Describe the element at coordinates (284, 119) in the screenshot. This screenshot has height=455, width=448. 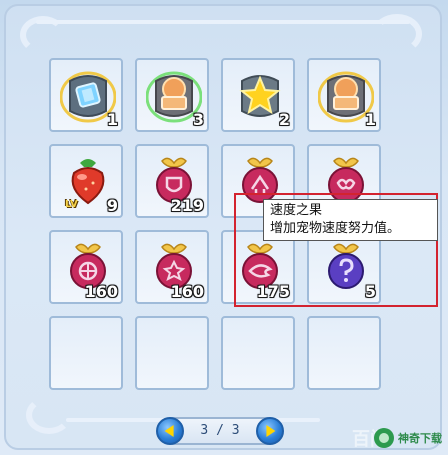
I see `item-count: 2` at that location.